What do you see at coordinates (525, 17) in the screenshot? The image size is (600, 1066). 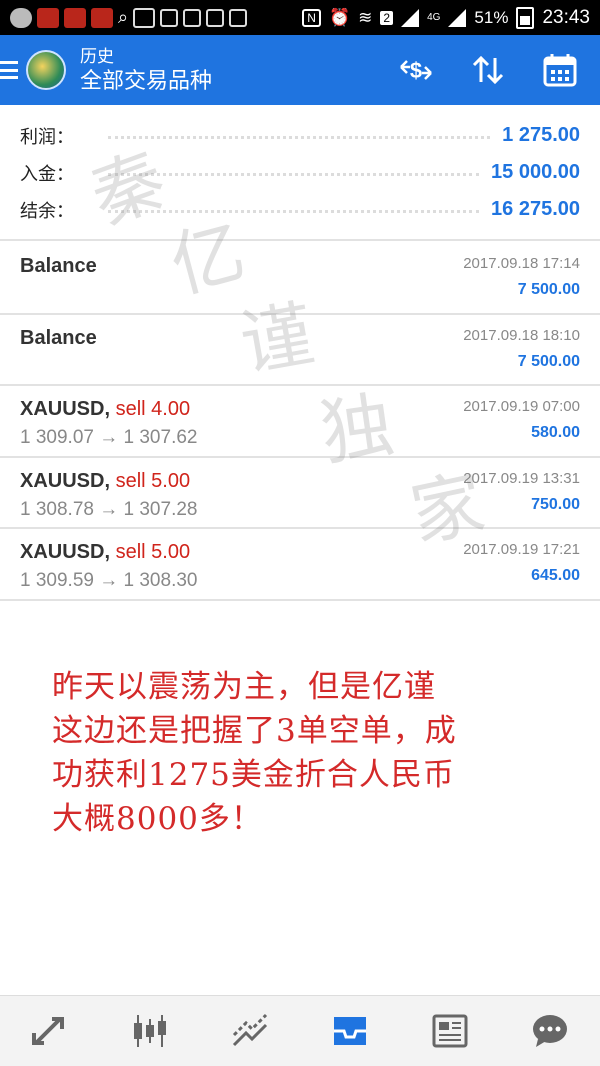 I see `battery-icon` at bounding box center [525, 17].